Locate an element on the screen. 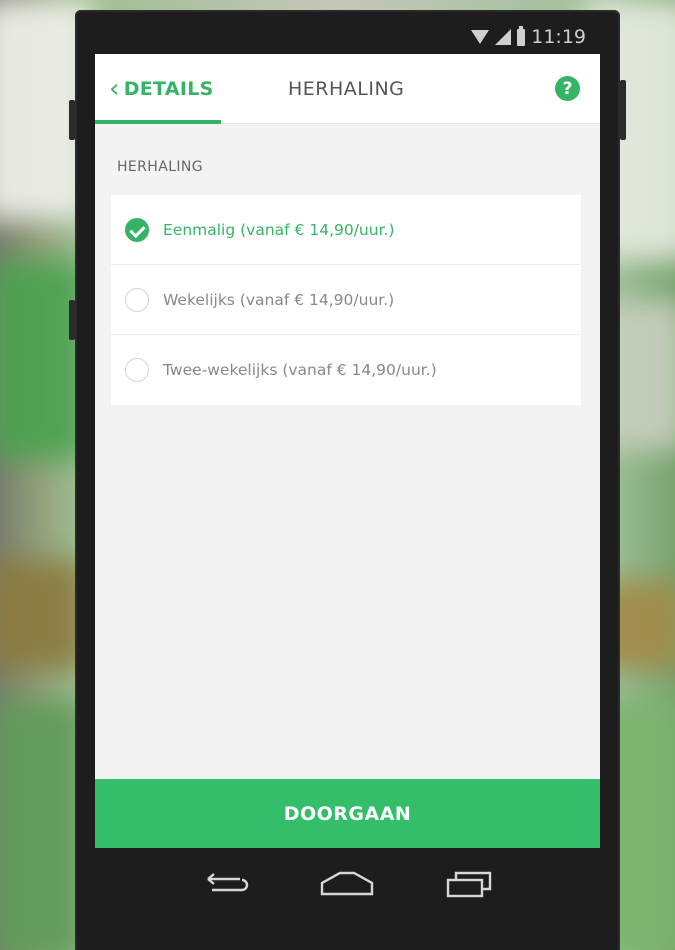 This screenshot has width=675, height=950. option-wekelijks: Wekelijks (vanaf € 14,90/uur.) is located at coordinates (346, 300).